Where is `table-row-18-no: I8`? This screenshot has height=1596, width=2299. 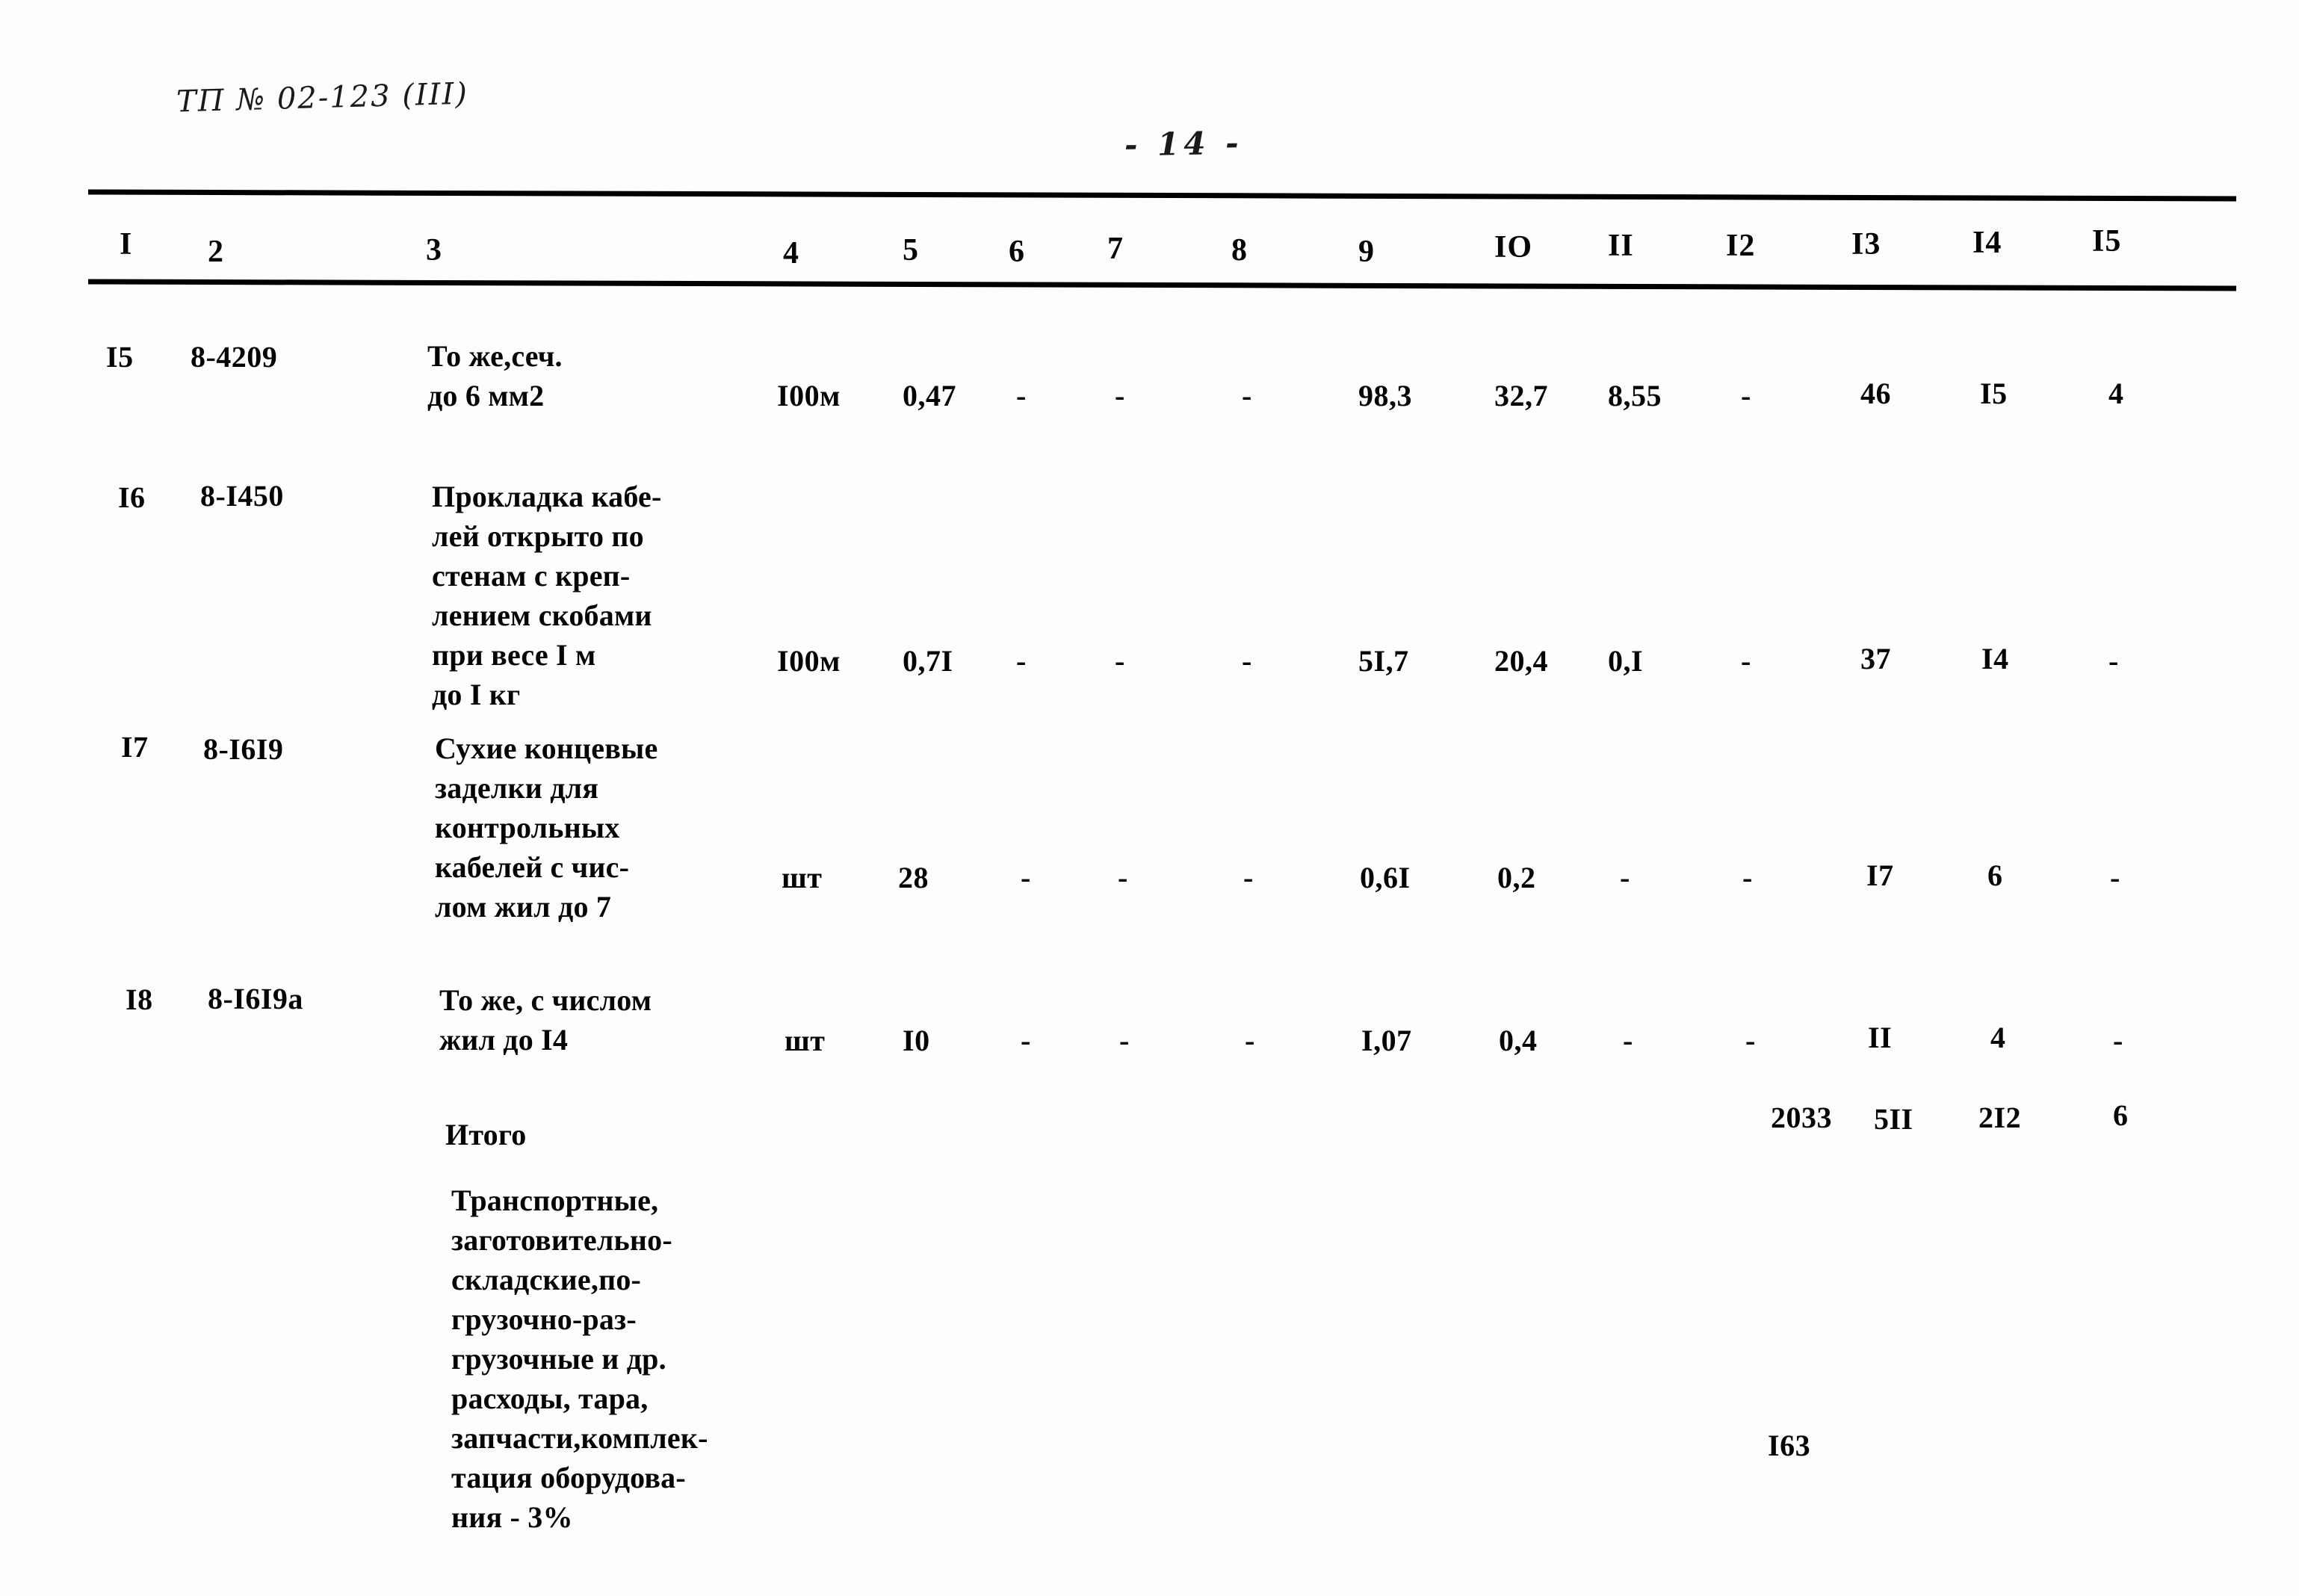 table-row-18-no: I8 is located at coordinates (139, 999).